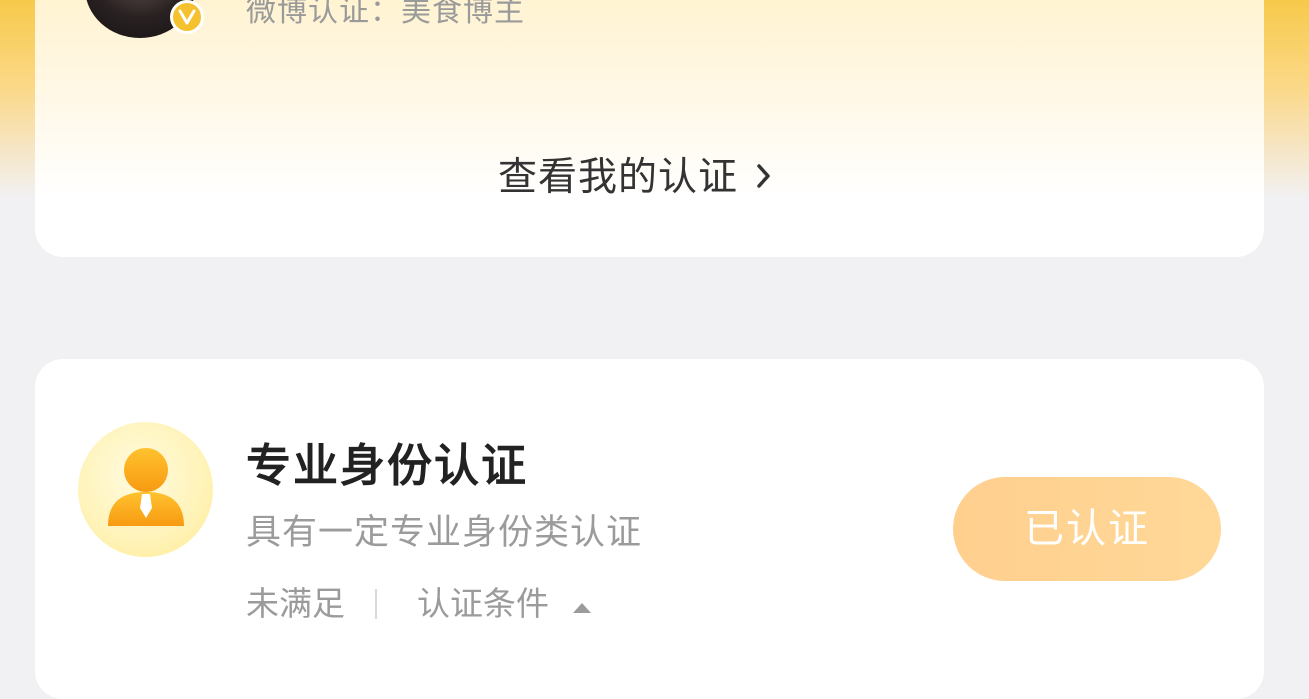 This screenshot has height=699, width=1309. Describe the element at coordinates (187, 17) in the screenshot. I see `verified-v-icon` at that location.